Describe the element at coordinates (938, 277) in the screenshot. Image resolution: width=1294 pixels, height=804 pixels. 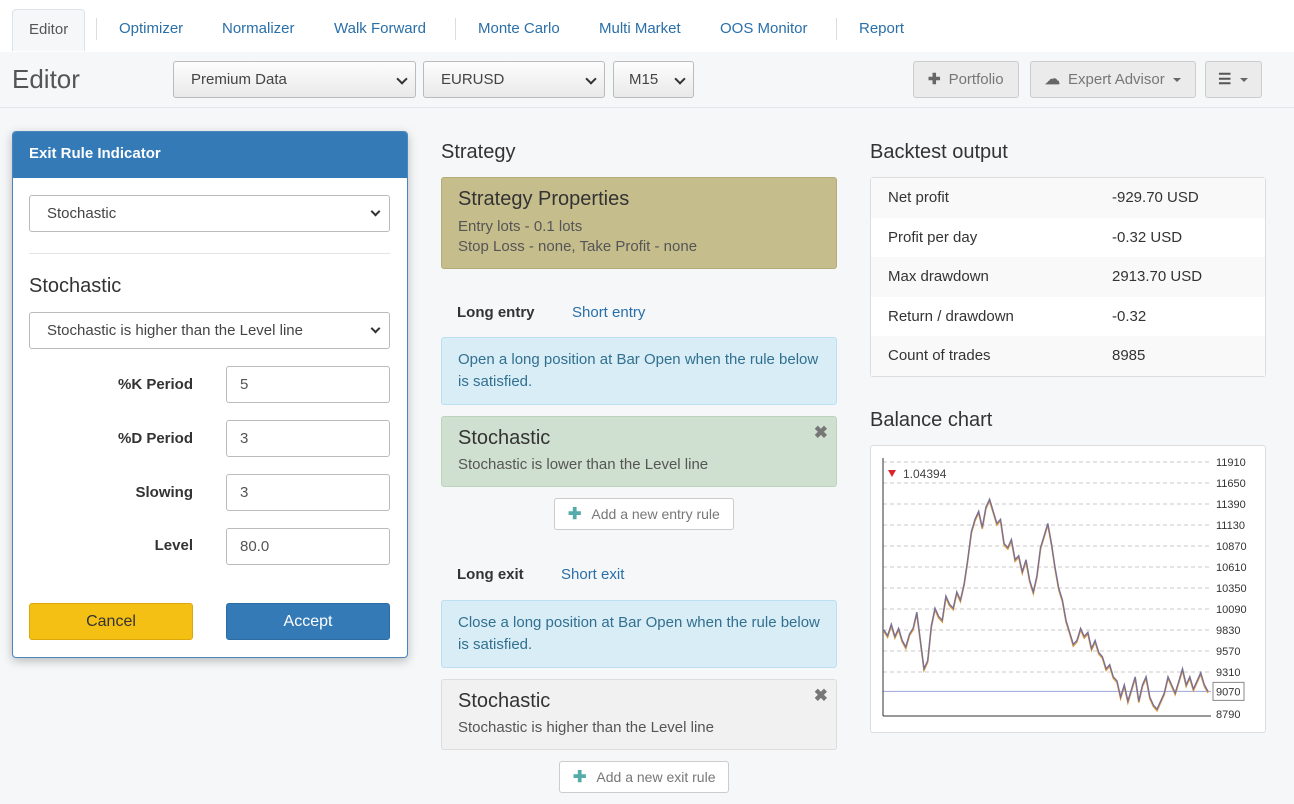
I see `metric-label: Max drawdown` at that location.